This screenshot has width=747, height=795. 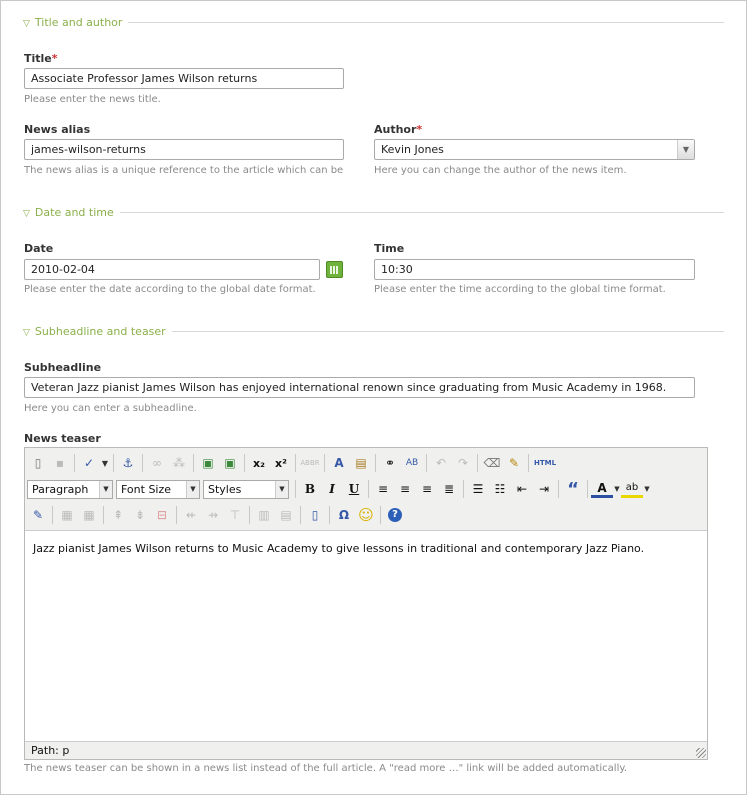 I want to click on delete-row-icon: ⊟, so click(x=162, y=515).